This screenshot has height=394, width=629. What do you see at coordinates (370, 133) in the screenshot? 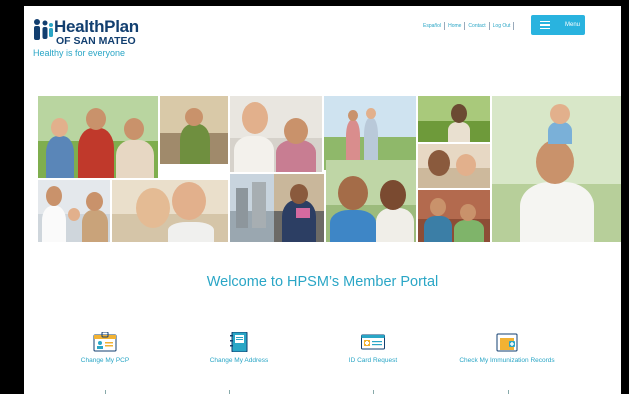
I see `photo-couple-walking` at bounding box center [370, 133].